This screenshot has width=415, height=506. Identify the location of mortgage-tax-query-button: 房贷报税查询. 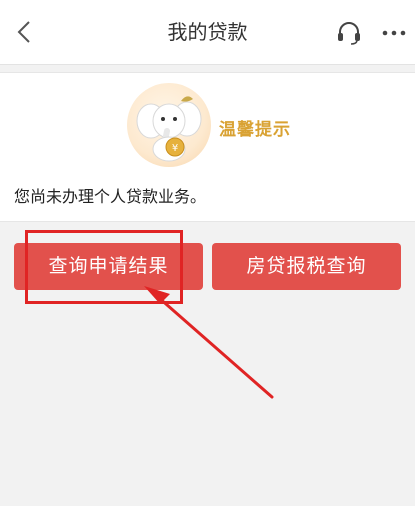
(306, 266).